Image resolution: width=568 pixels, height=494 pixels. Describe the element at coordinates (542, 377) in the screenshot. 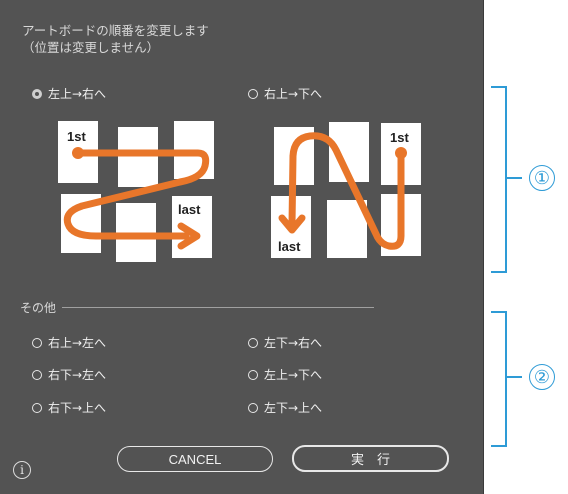

I see `annotation-number-2: ②` at that location.